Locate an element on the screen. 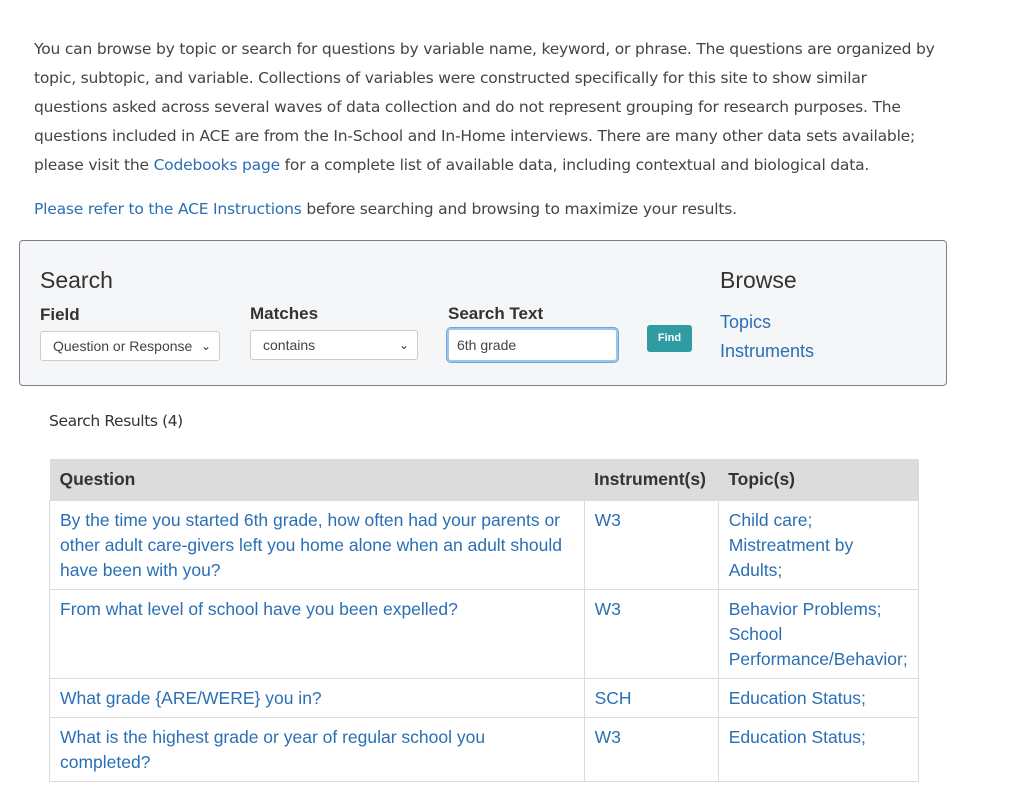  codebooks-link: Codebooks page is located at coordinates (217, 165).